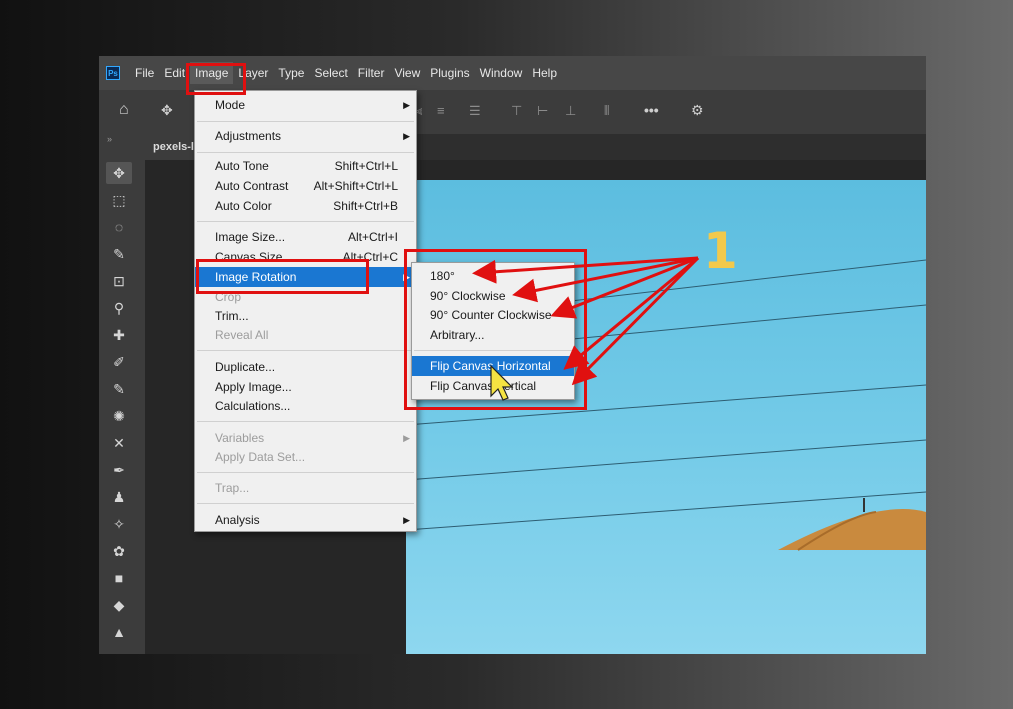  Describe the element at coordinates (720, 251) in the screenshot. I see `annotation-number: 1` at that location.